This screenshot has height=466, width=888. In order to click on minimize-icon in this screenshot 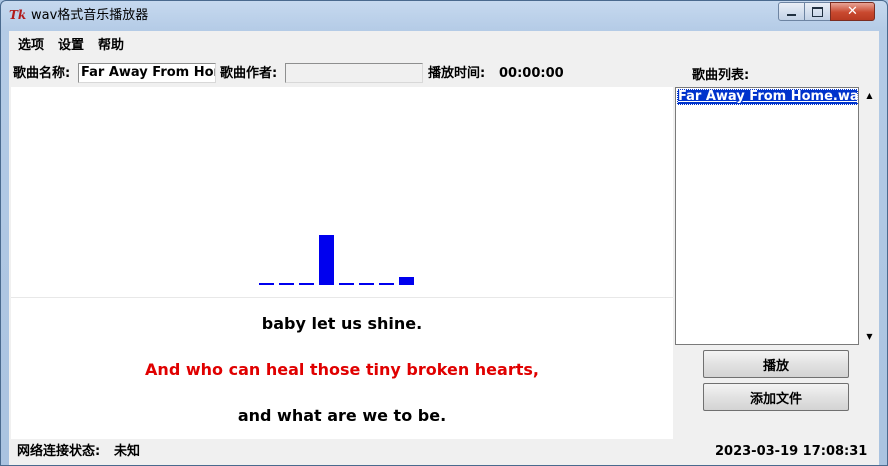, I will do `click(791, 14)`.